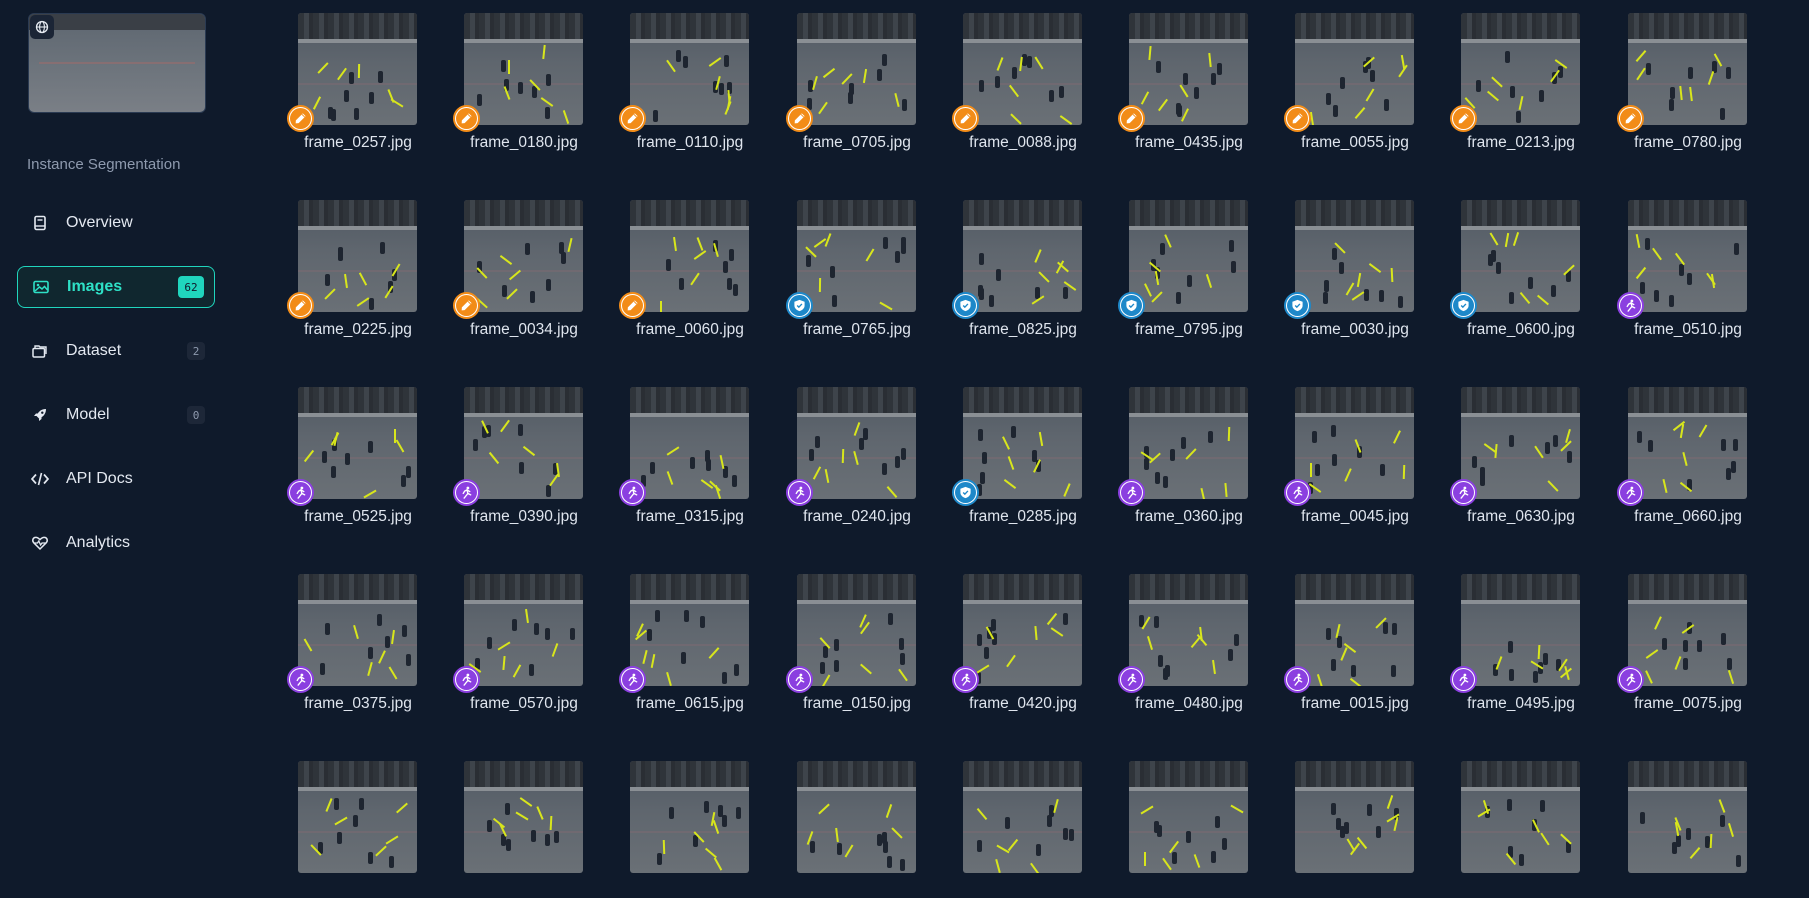  I want to click on image-tile: frame_0495.jpg, so click(1515, 636).